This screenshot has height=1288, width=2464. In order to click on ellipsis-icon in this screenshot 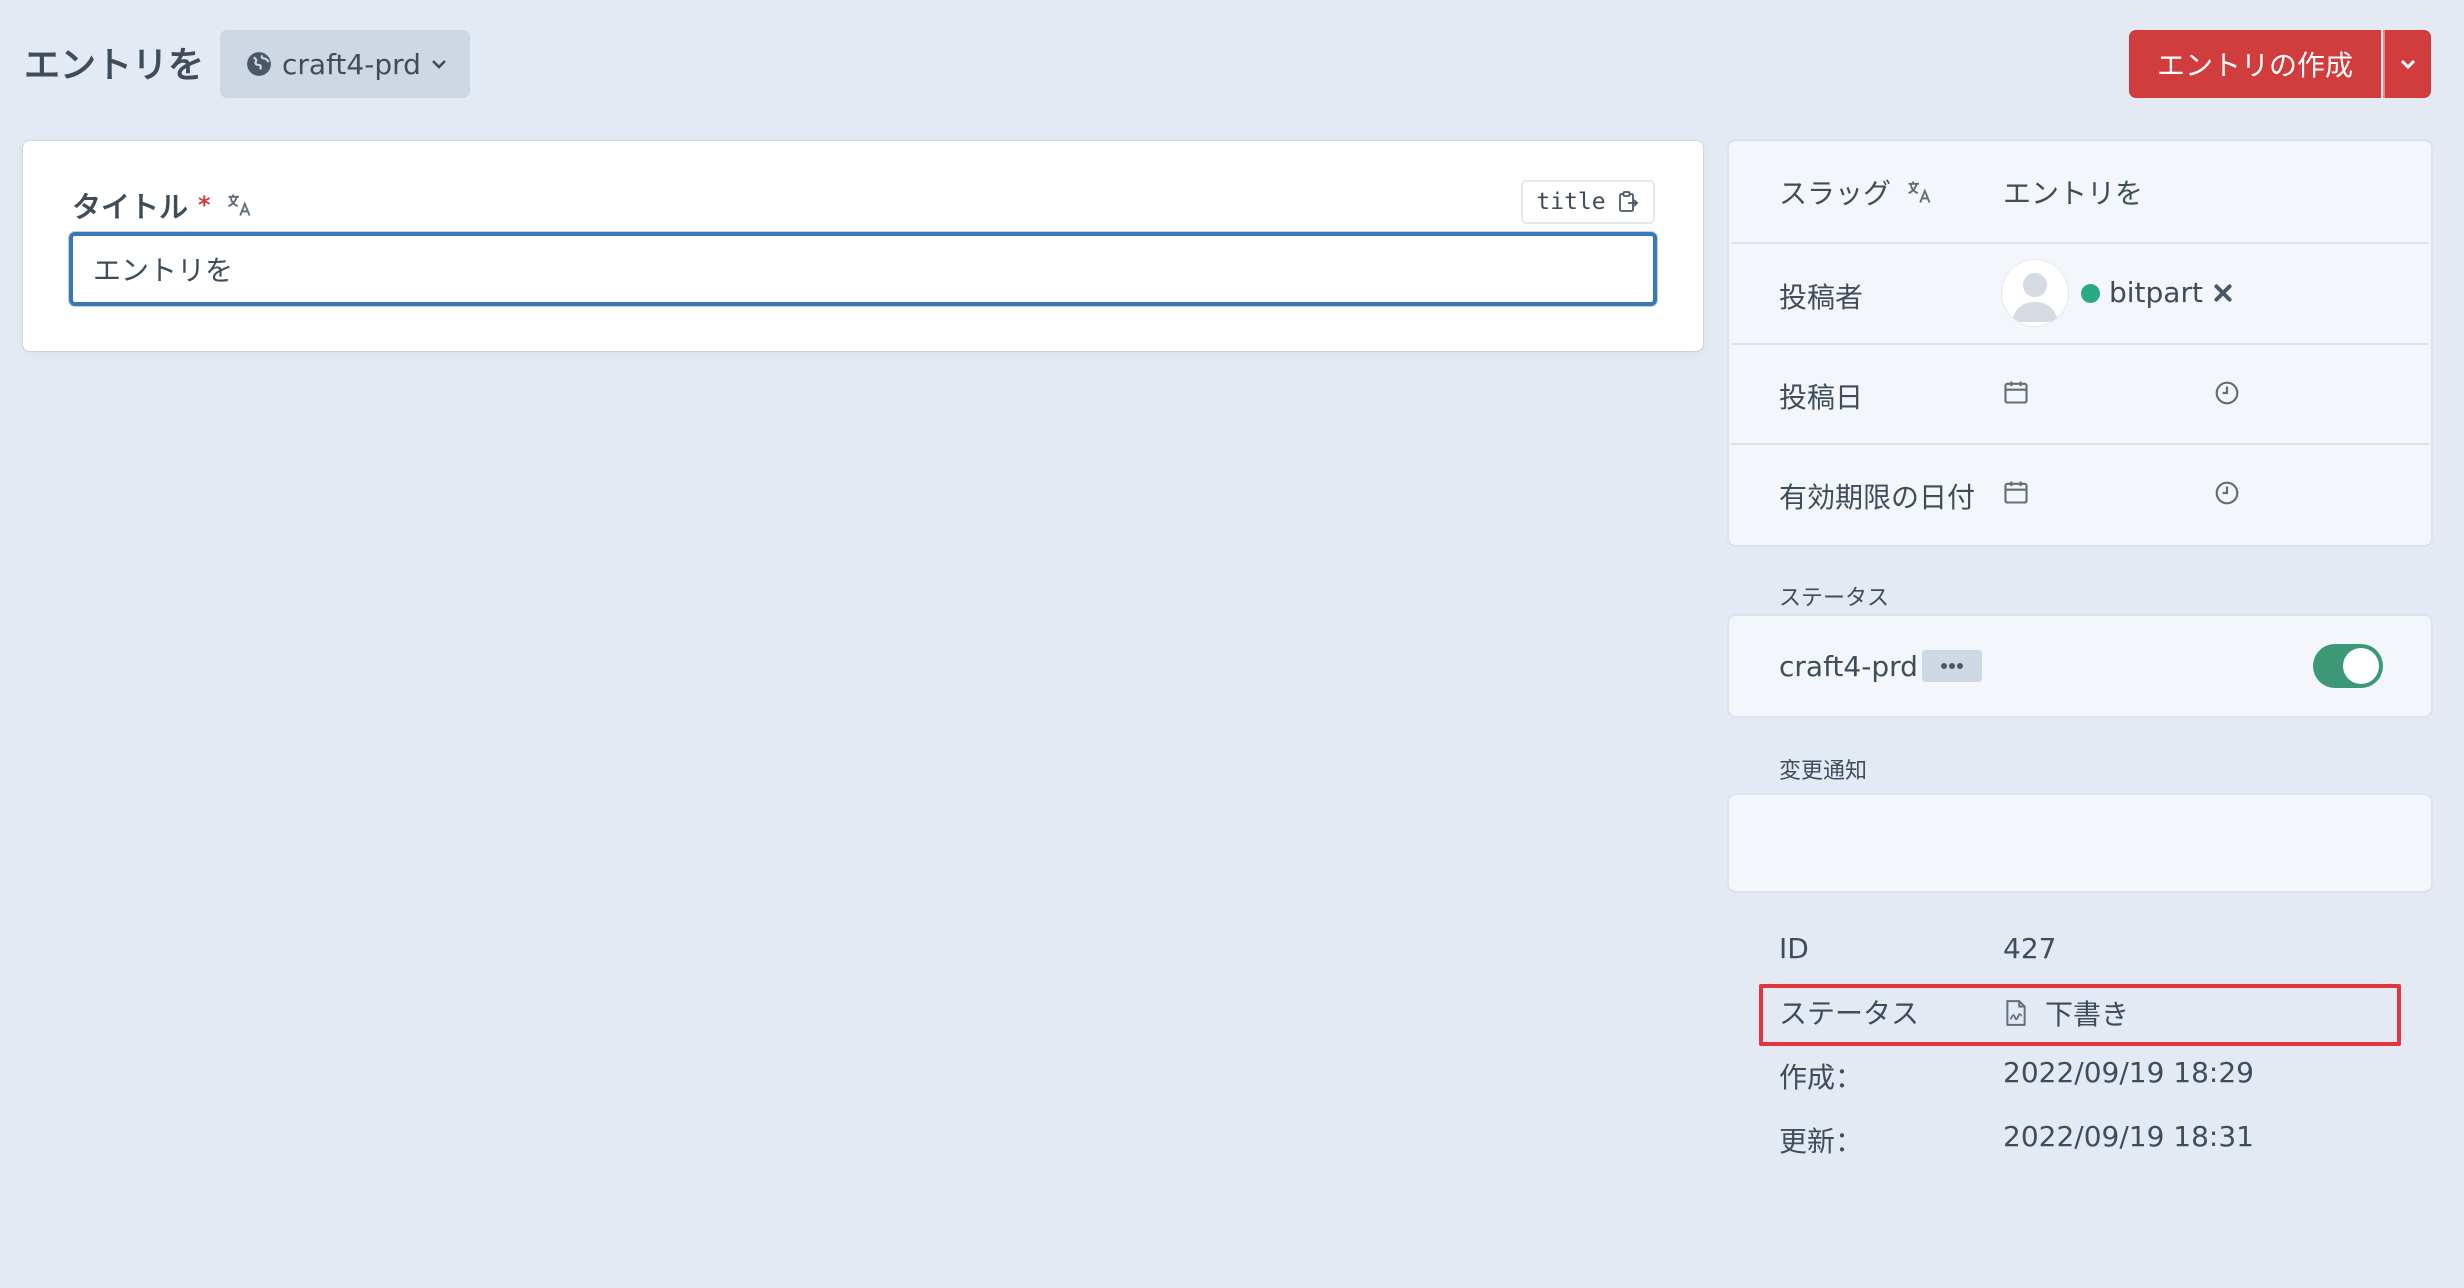, I will do `click(1952, 666)`.